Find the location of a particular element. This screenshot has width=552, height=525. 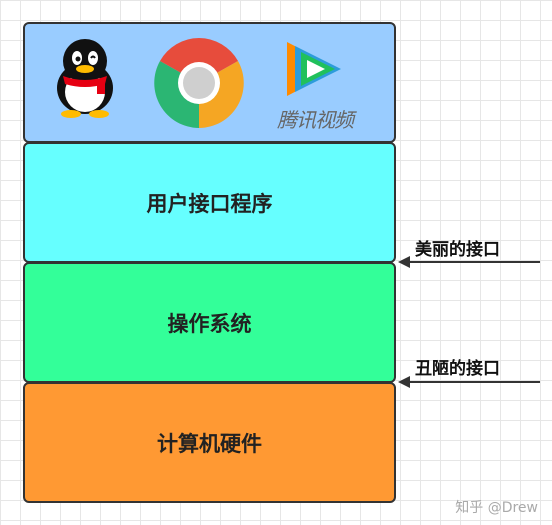

watermark: 知乎 @Drew is located at coordinates (496, 508).